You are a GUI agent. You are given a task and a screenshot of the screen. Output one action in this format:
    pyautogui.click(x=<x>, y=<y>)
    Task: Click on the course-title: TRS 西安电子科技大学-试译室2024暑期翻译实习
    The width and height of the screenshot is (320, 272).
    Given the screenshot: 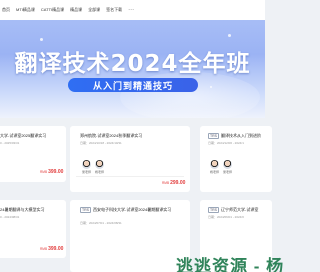 What is the action you would take?
    pyautogui.click(x=126, y=210)
    